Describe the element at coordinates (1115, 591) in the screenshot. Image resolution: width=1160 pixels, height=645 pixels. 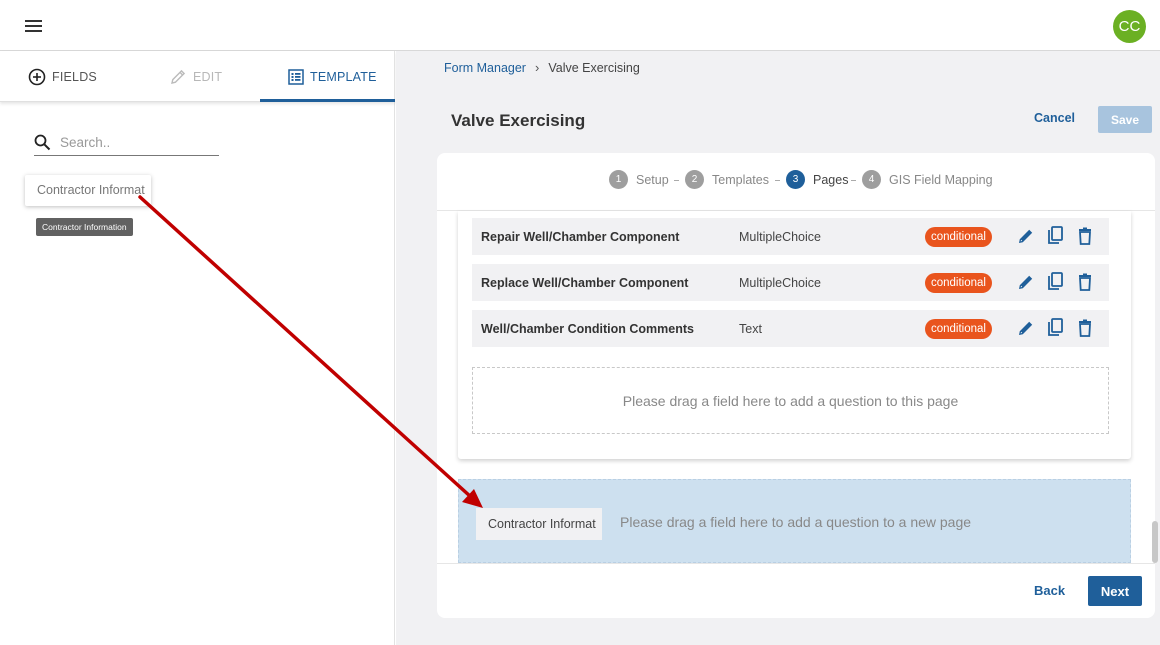
I see `next-button: Next` at that location.